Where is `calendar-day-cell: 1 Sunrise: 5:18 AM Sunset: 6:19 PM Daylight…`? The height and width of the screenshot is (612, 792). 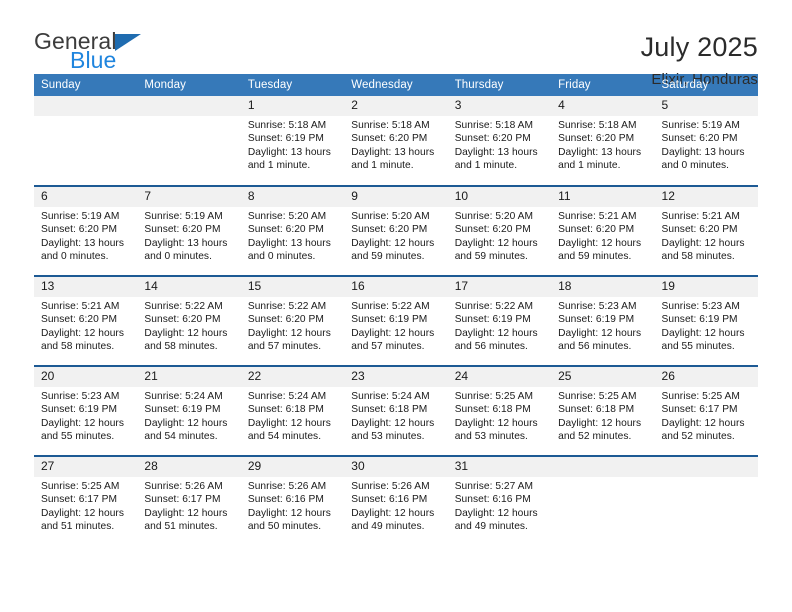
calendar-day-cell: 1 Sunrise: 5:18 AM Sunset: 6:19 PM Daylight… is located at coordinates (292, 141).